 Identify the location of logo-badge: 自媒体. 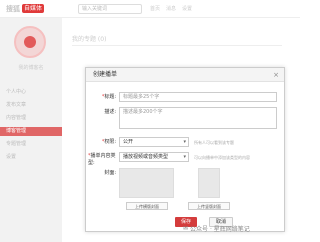
(33, 8).